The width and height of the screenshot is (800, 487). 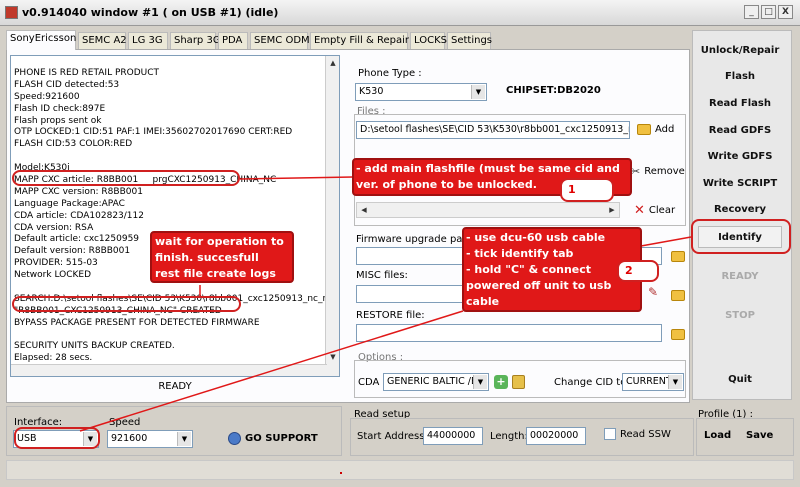 I want to click on highlight-created, so click(x=126, y=304).